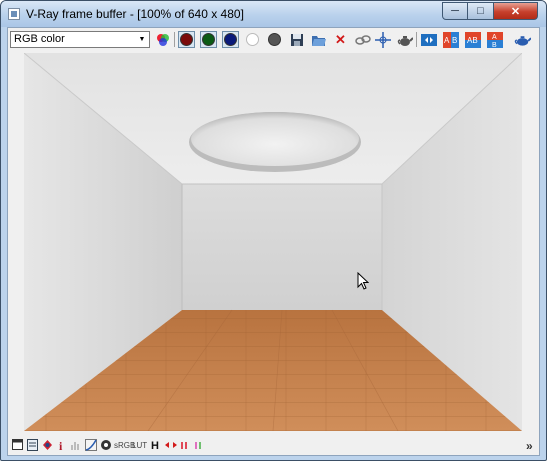  I want to click on close-button: ✕, so click(516, 11).